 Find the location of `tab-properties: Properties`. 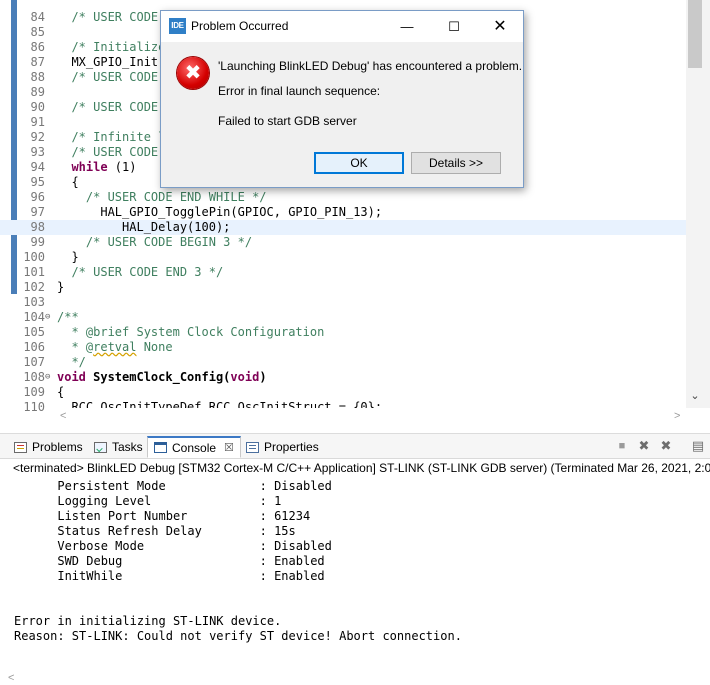

tab-properties: Properties is located at coordinates (282, 447).